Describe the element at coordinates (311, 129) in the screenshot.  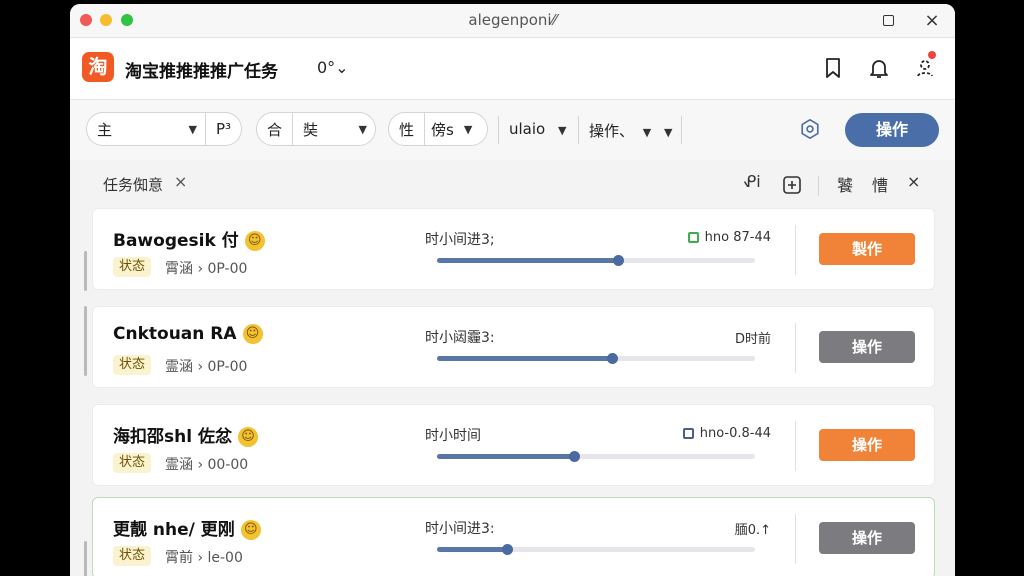
I see `filter-pill-2-value: 奘` at that location.